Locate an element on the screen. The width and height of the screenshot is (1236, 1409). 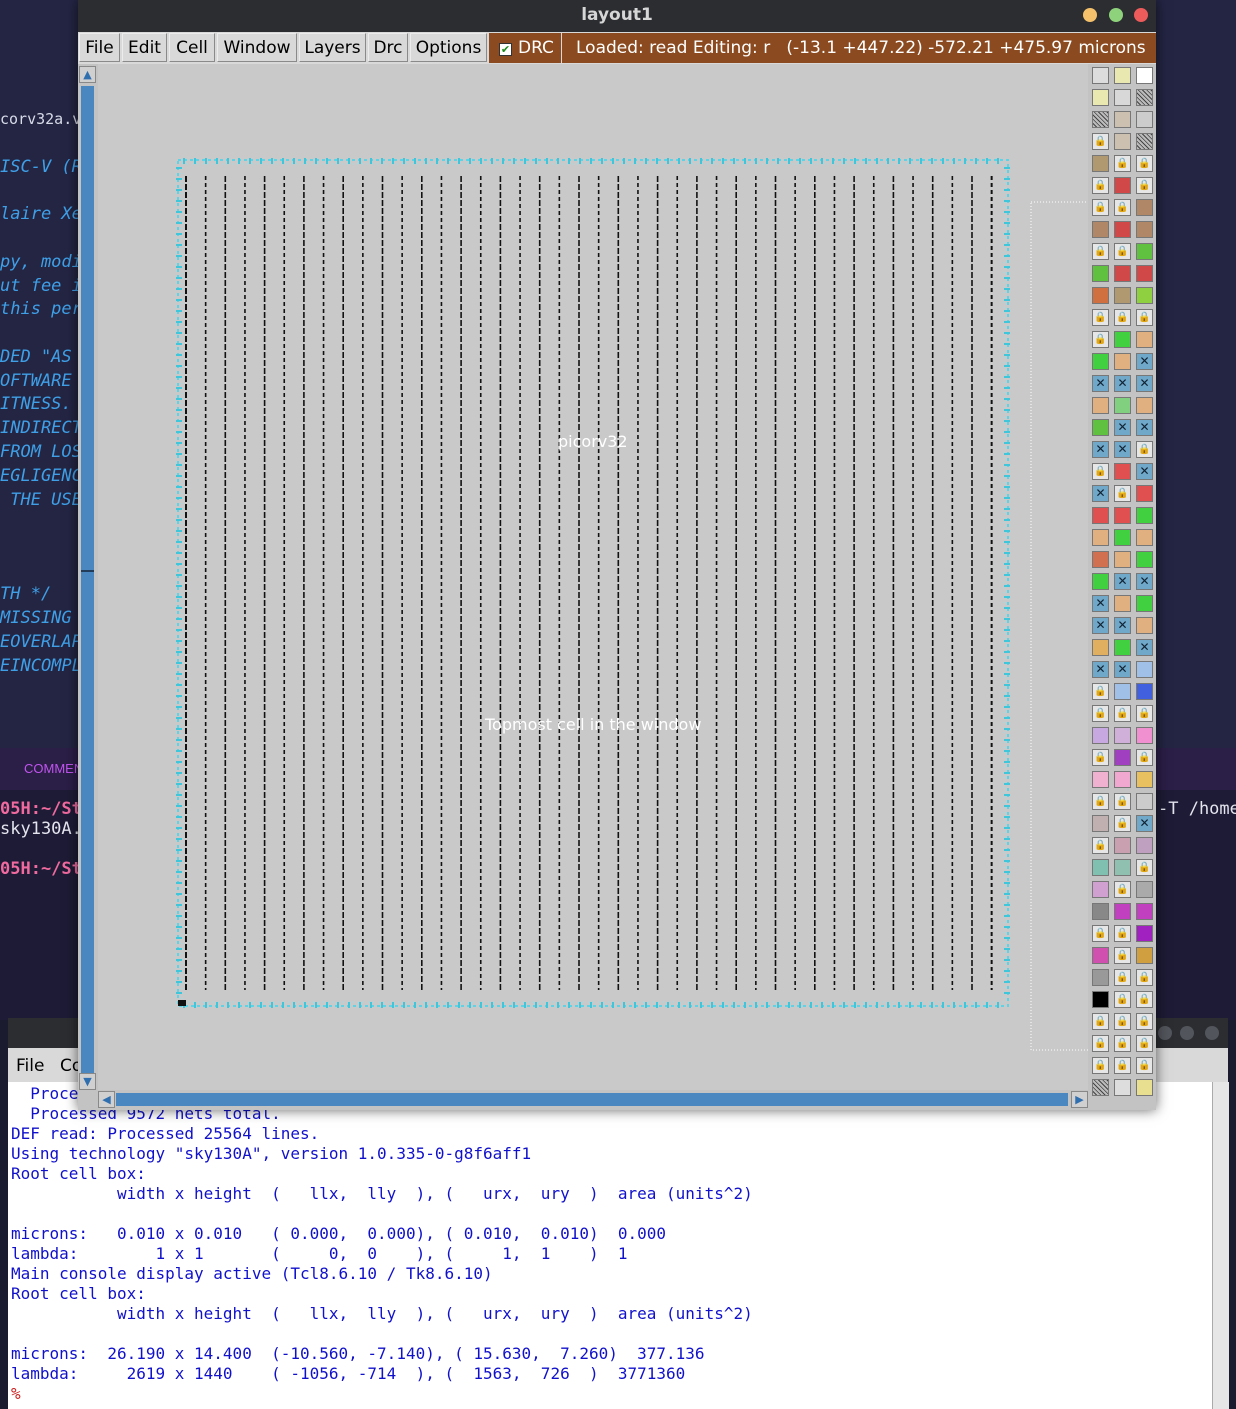
close-icon is located at coordinates (1212, 1033).